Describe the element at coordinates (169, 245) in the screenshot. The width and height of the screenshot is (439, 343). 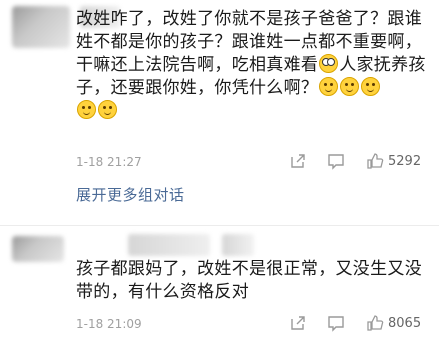
I see `username-blurred` at that location.